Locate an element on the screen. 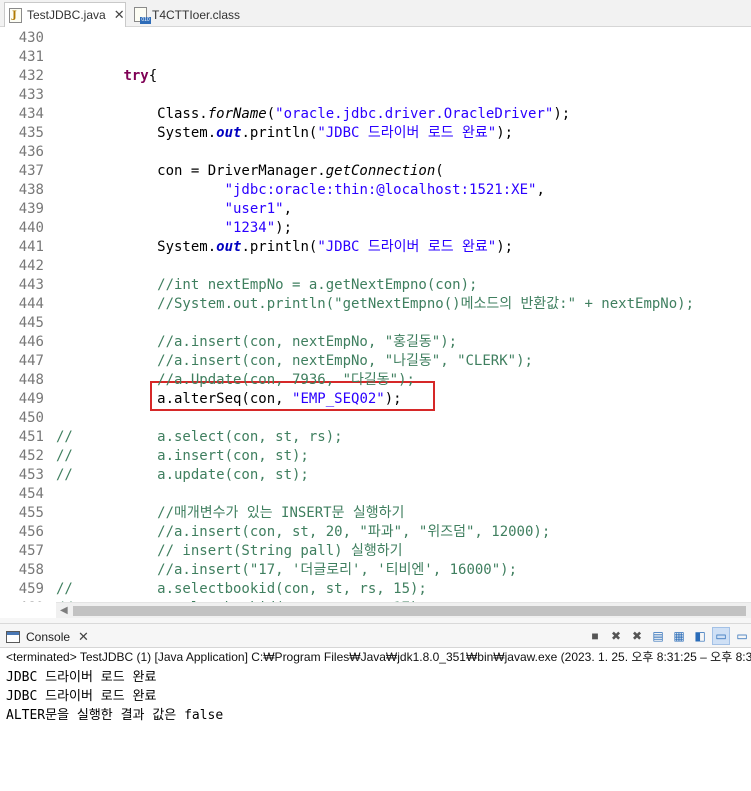 The image size is (751, 791). code-line: 451 // a.select(con, st, rs); is located at coordinates (375, 437).